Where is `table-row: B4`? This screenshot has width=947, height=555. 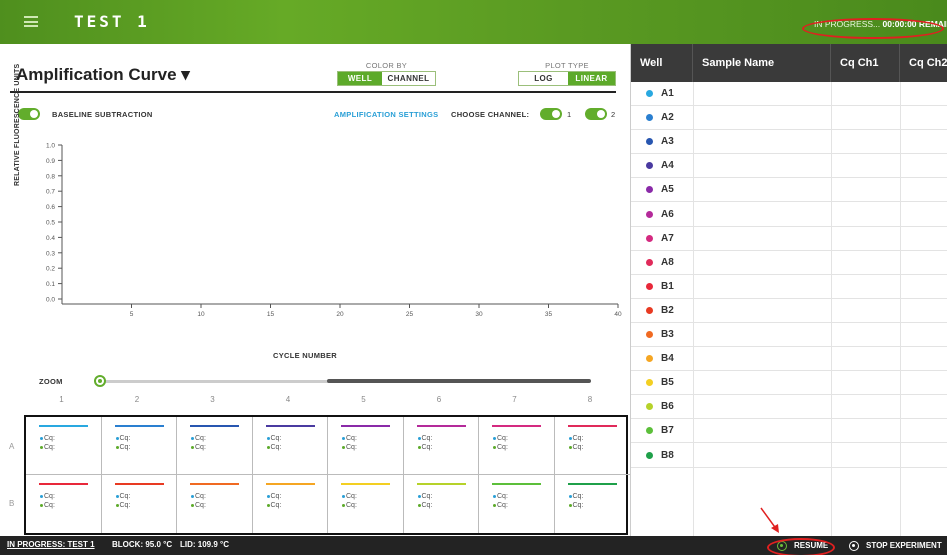 table-row: B4 is located at coordinates (789, 359).